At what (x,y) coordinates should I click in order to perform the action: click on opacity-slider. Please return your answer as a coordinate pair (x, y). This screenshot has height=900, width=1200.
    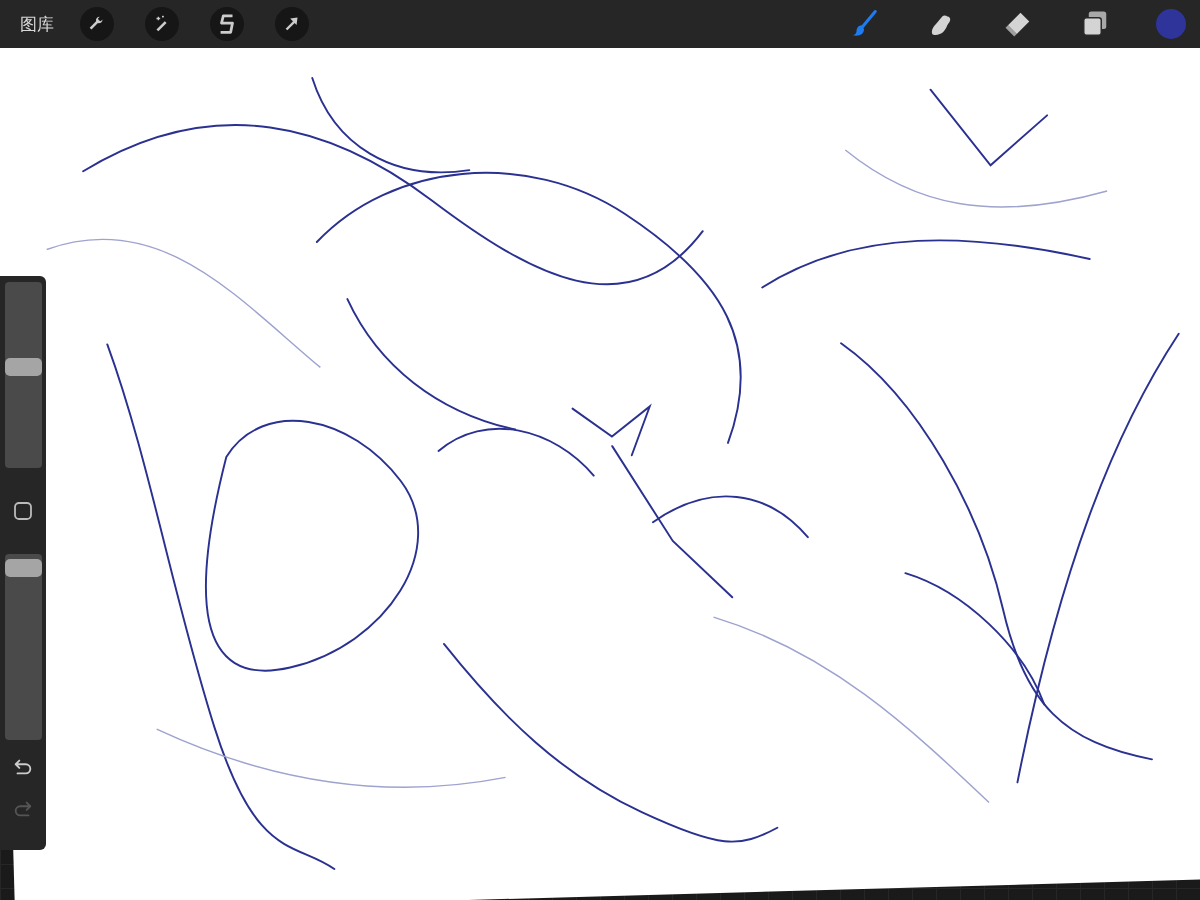
    Looking at the image, I should click on (23, 647).